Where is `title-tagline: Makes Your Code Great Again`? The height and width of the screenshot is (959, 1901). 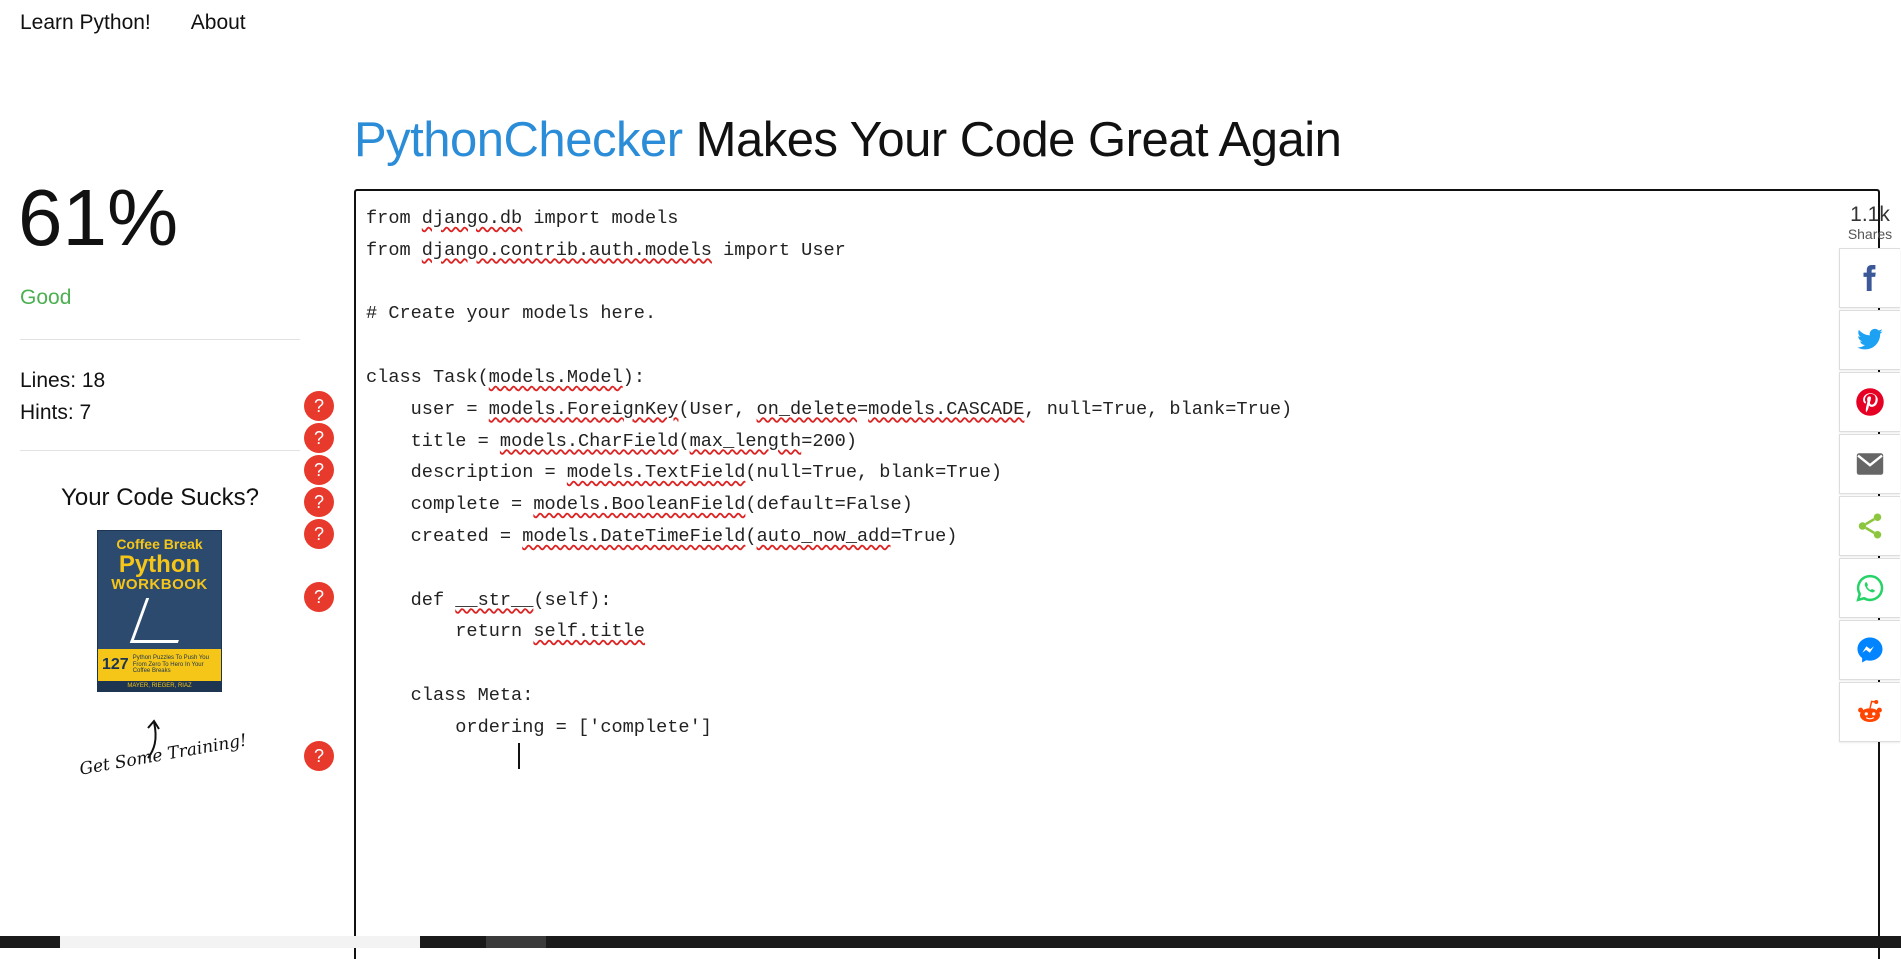
title-tagline: Makes Your Code Great Again is located at coordinates (1012, 140).